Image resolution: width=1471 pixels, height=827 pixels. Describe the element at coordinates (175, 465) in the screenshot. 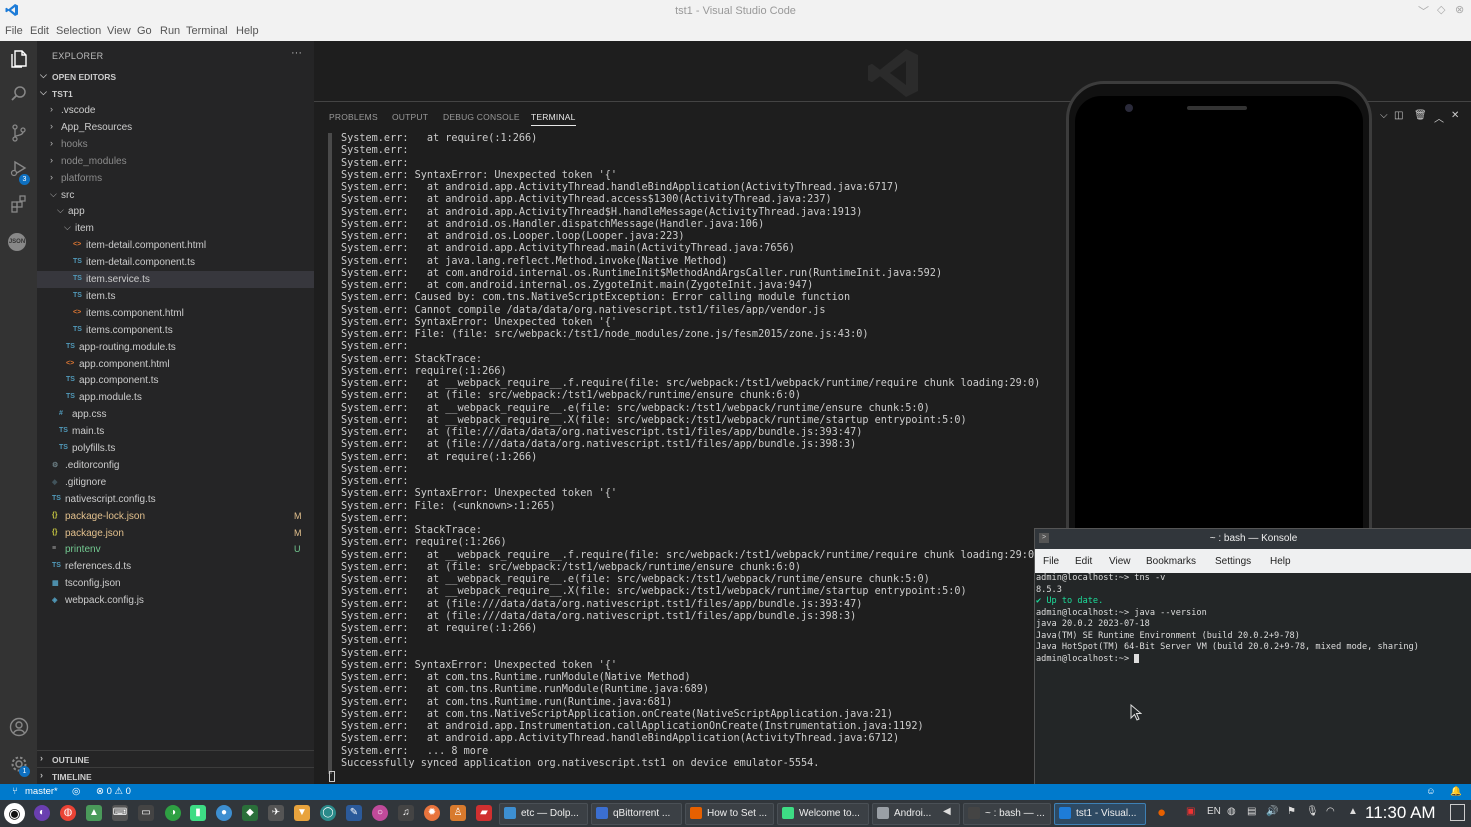

I see `tree-item-editorconfig: ⚙ .editorconfig` at that location.